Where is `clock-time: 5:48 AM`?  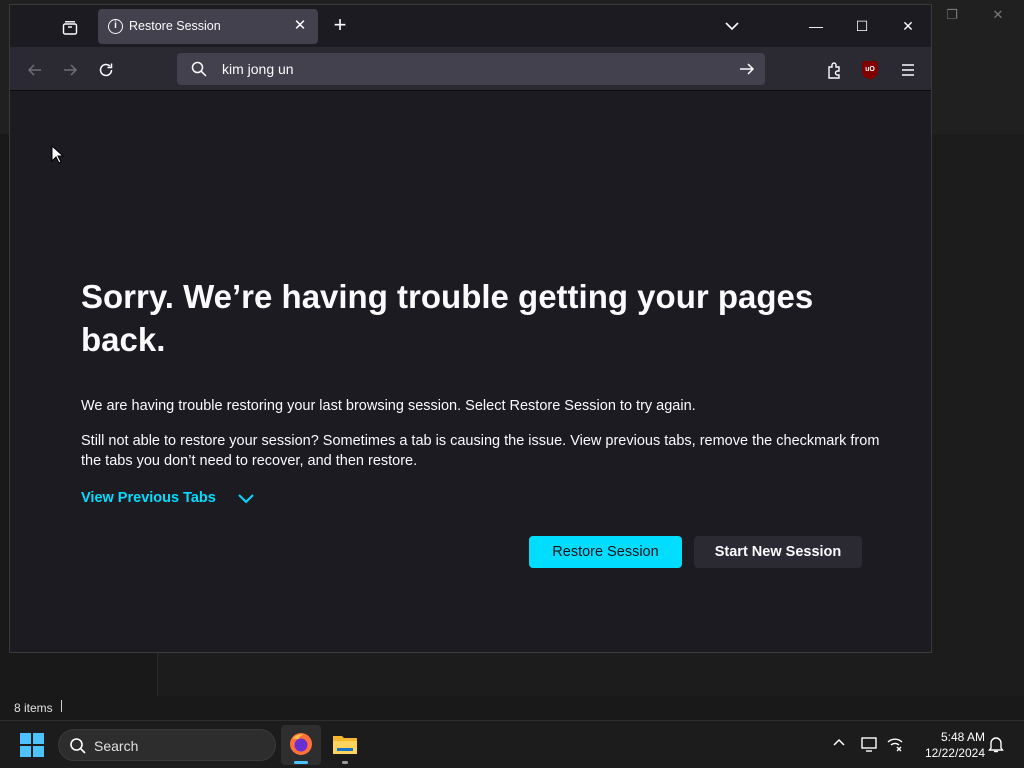
clock-time: 5:48 AM is located at coordinates (962, 737).